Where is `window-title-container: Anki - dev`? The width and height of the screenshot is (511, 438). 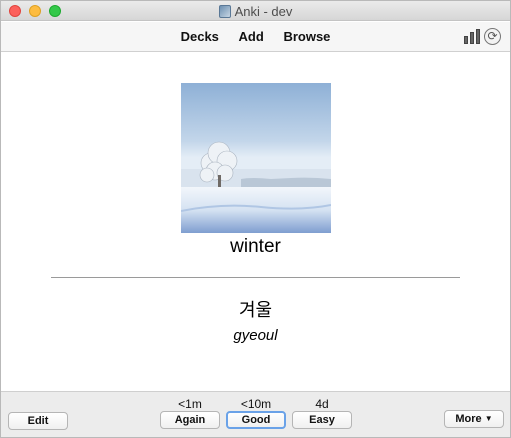
window-title-container: Anki - dev is located at coordinates (255, 11).